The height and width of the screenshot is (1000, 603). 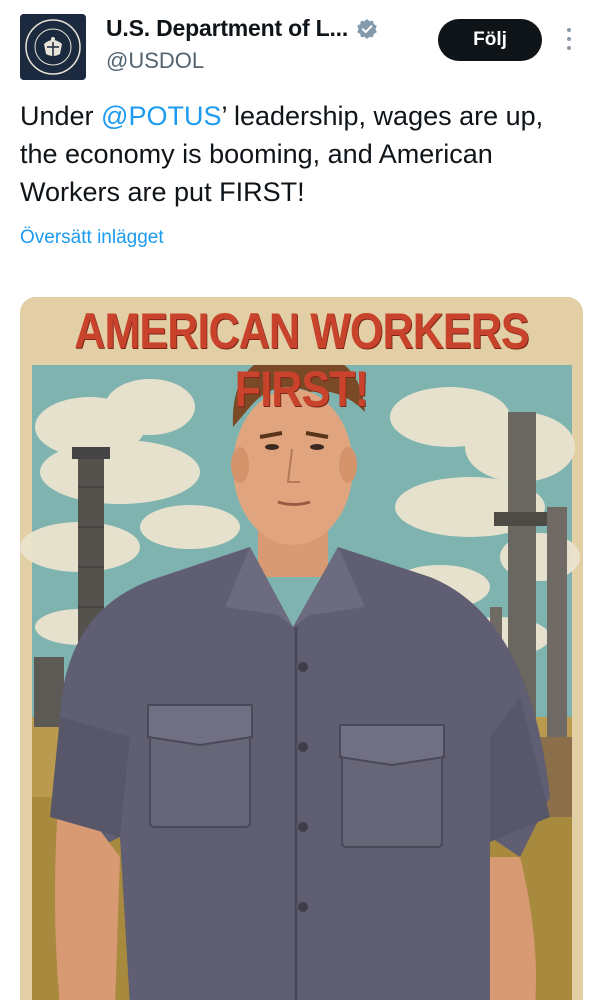 What do you see at coordinates (301, 360) in the screenshot?
I see `poster-title: AMERICAN WORKERS FIRST!` at bounding box center [301, 360].